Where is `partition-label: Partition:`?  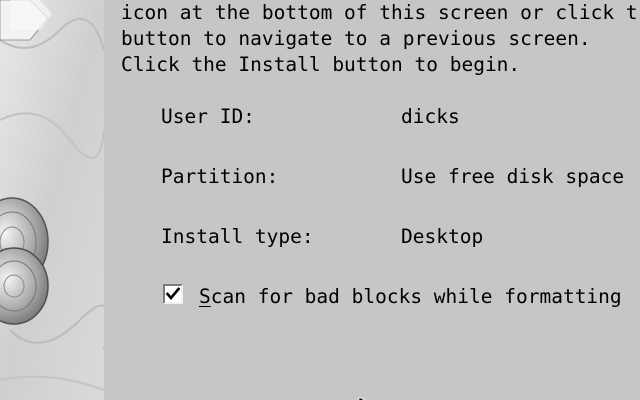 partition-label: Partition: is located at coordinates (220, 176).